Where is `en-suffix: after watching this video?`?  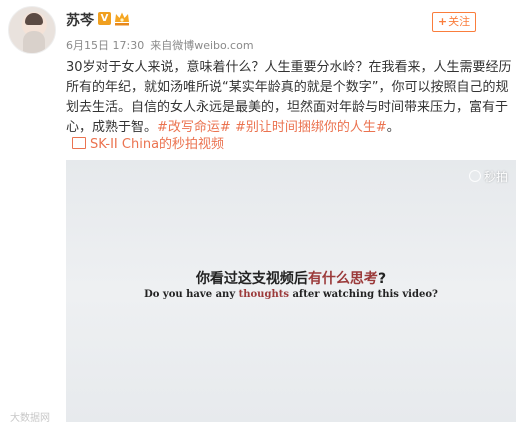 en-suffix: after watching this video? is located at coordinates (363, 294).